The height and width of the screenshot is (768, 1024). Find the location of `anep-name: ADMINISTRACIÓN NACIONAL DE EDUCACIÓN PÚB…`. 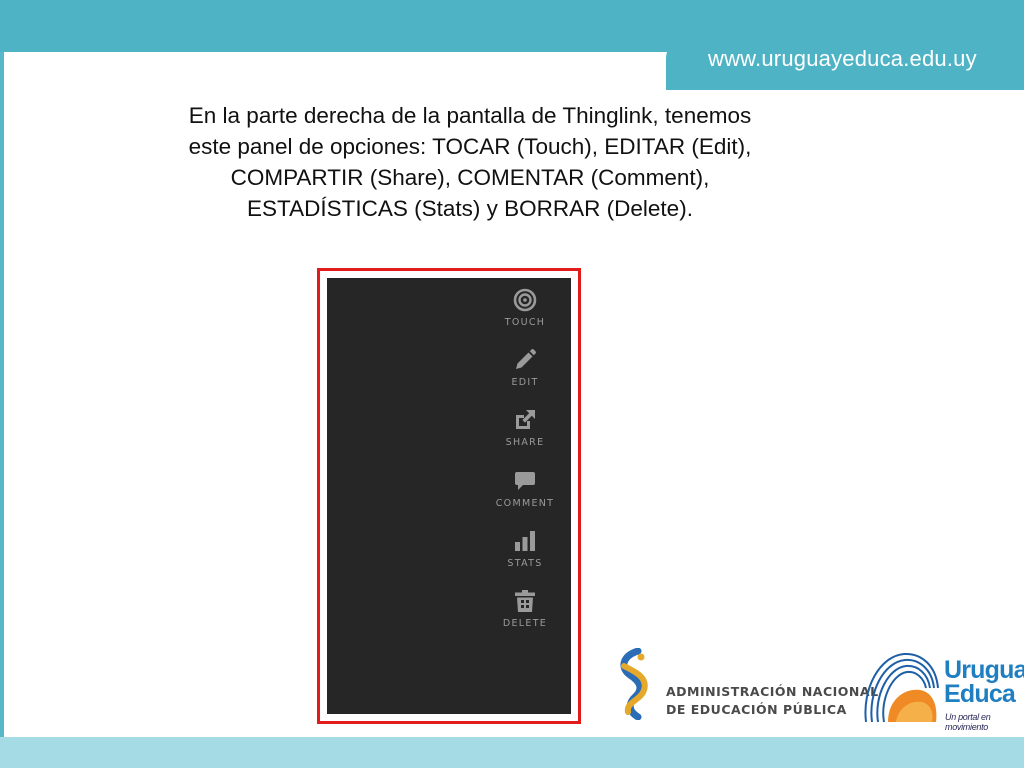

anep-name: ADMINISTRACIÓN NACIONAL DE EDUCACIÓN PÚB… is located at coordinates (772, 701).